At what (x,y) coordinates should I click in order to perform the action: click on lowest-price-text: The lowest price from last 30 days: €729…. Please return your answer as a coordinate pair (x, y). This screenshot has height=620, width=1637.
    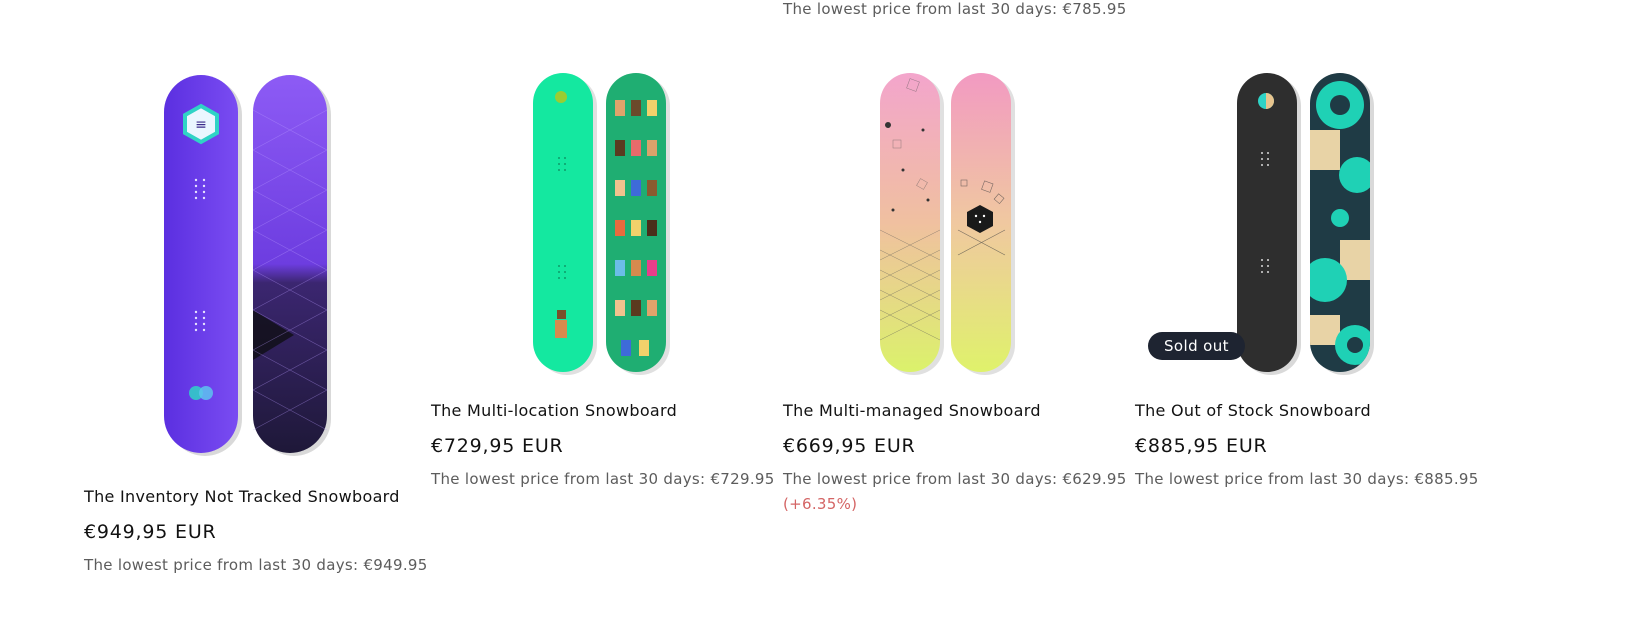
    Looking at the image, I should click on (603, 479).